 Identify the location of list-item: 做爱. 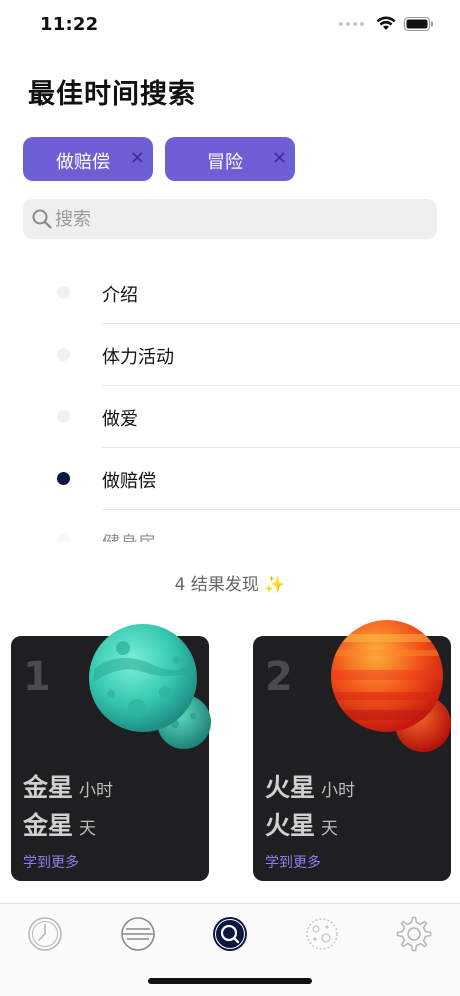
(230, 417).